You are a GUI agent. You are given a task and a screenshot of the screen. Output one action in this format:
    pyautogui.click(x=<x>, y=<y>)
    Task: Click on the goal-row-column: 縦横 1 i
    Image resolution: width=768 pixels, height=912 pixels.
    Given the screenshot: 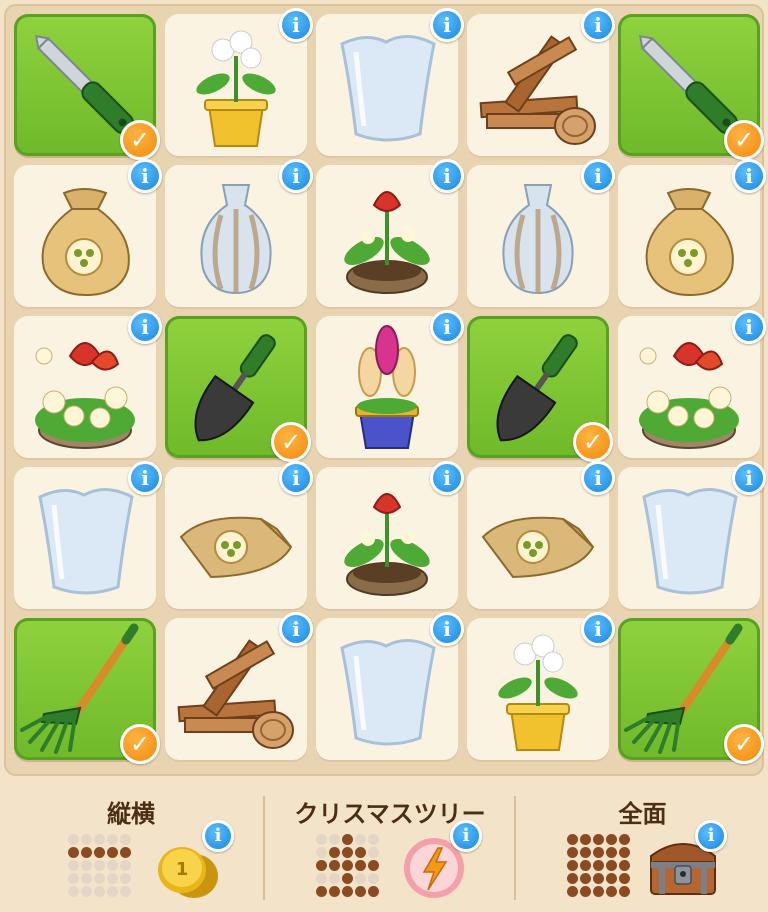 What is the action you would take?
    pyautogui.click(x=131, y=848)
    